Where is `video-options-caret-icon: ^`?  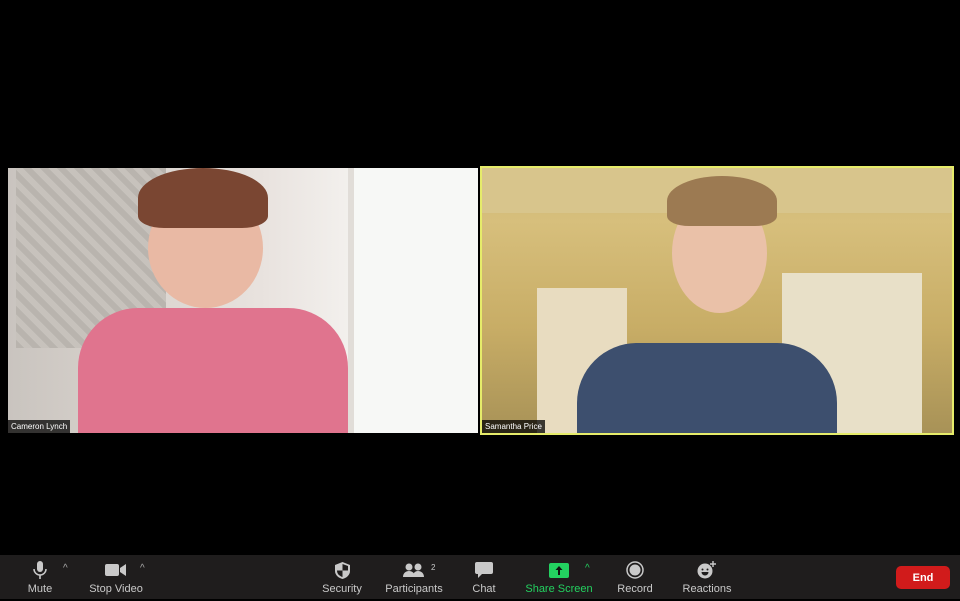 video-options-caret-icon: ^ is located at coordinates (142, 568).